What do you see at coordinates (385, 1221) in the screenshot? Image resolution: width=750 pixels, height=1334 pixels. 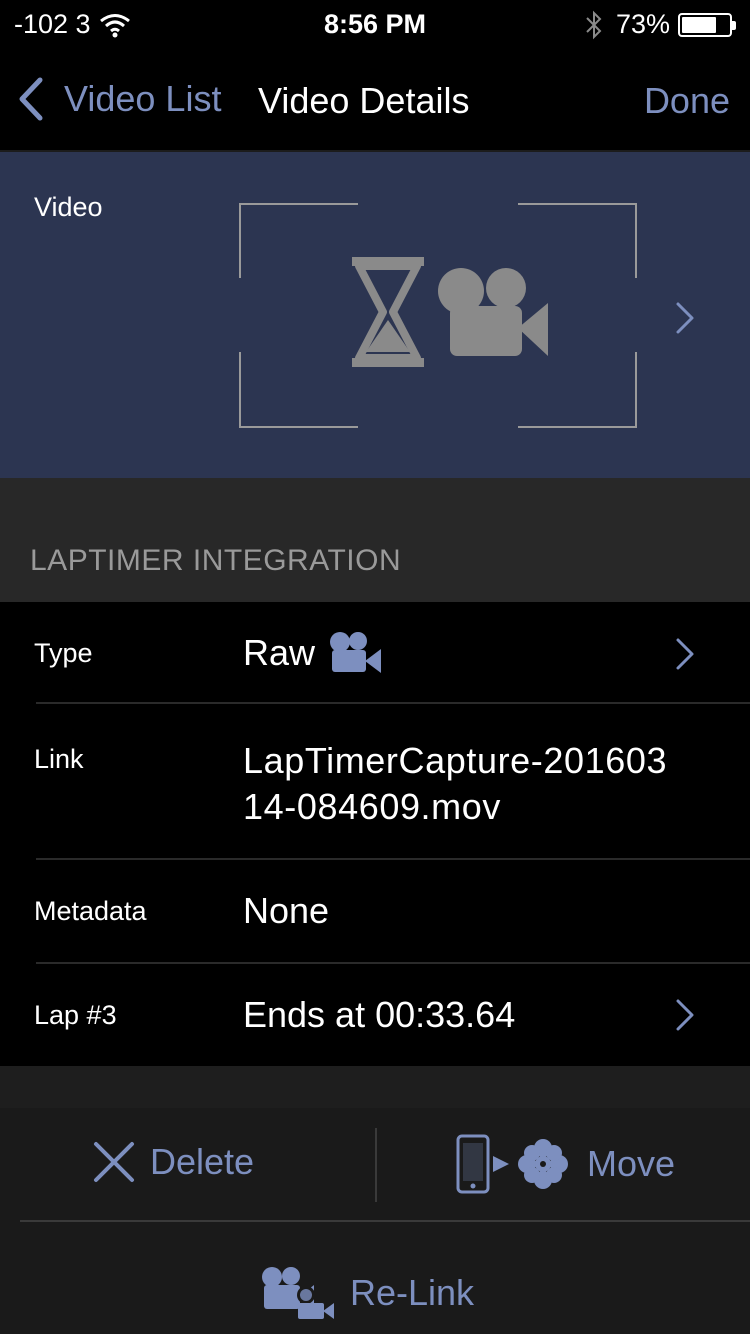 I see `toolbar-divider-horizontal` at bounding box center [385, 1221].